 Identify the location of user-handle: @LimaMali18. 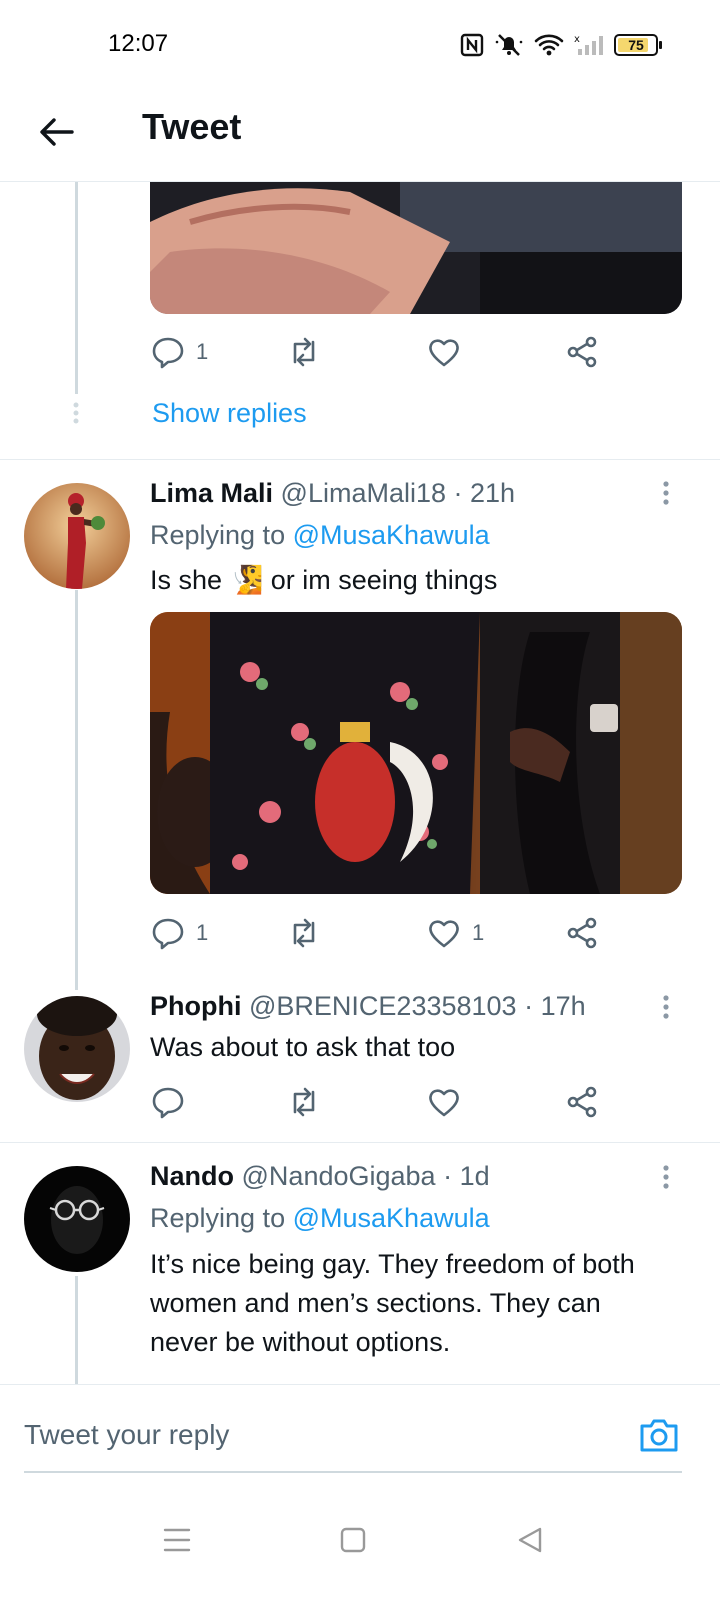
(363, 493).